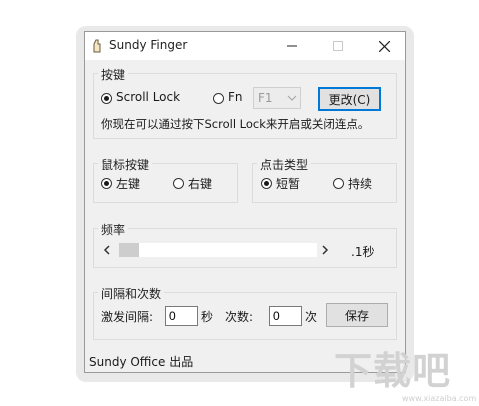  What do you see at coordinates (285, 316) in the screenshot?
I see `count-input` at bounding box center [285, 316].